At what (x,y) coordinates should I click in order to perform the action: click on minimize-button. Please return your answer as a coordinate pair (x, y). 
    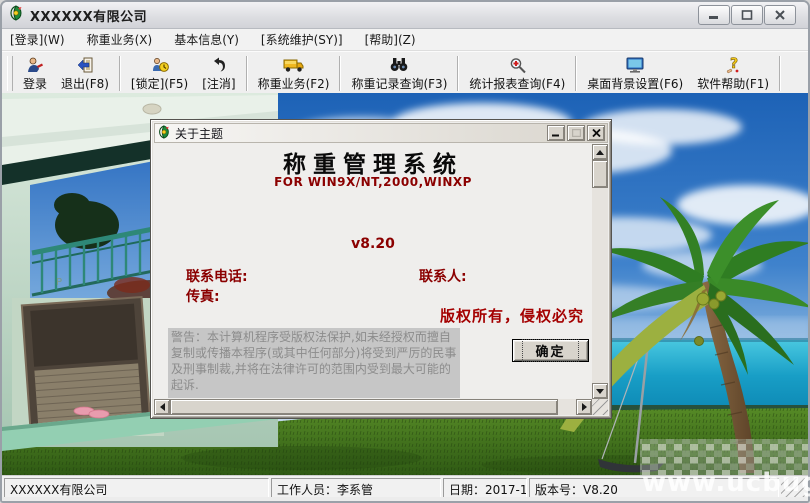
    Looking at the image, I should click on (714, 15).